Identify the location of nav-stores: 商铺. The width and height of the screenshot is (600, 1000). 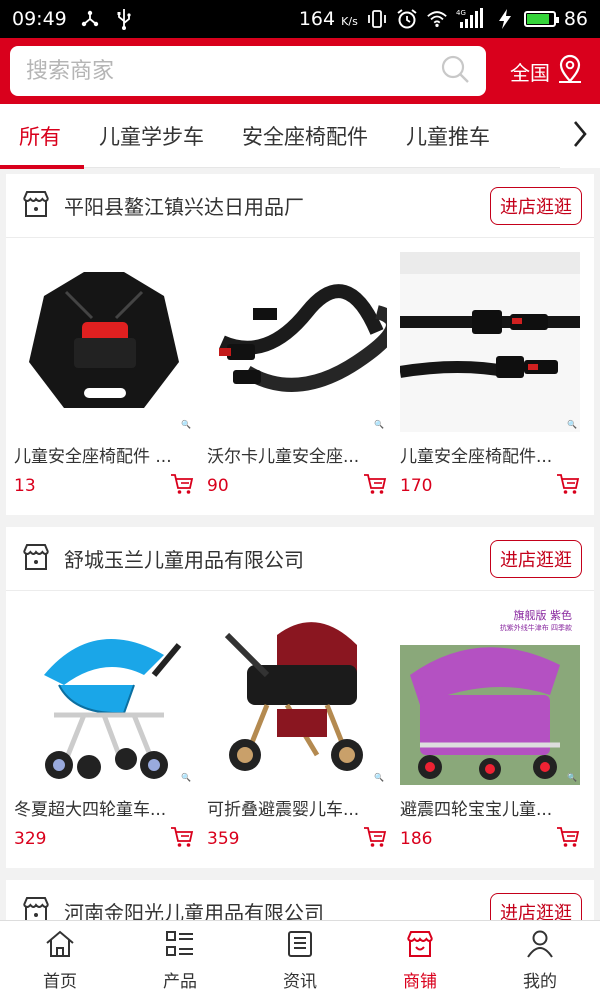
(420, 960).